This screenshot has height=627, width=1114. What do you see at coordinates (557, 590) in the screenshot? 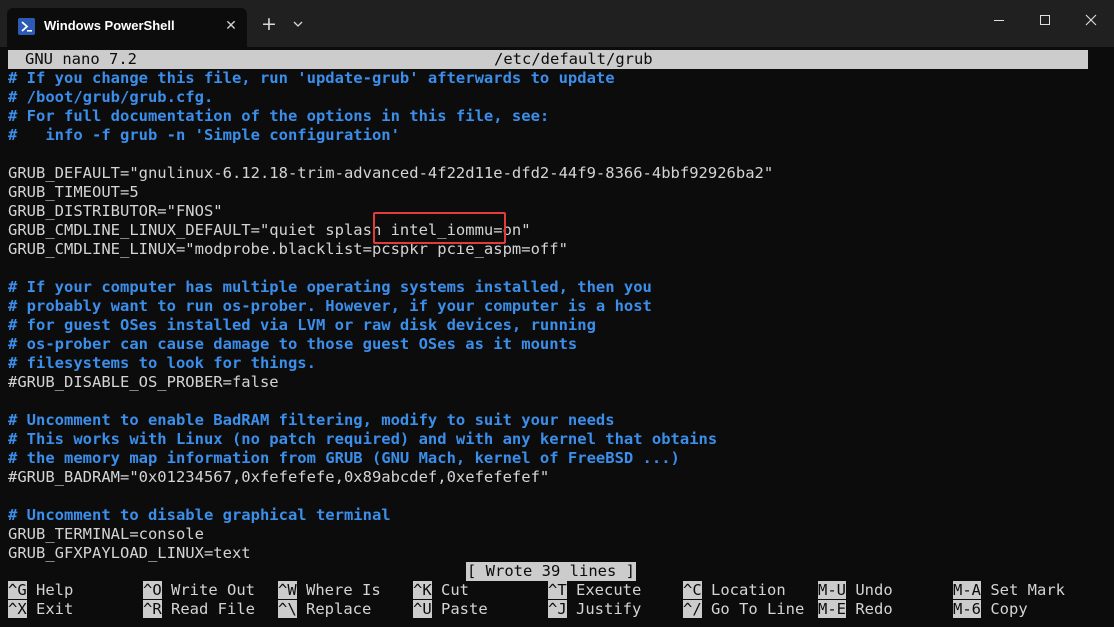
I see `shortcut-key: ^T` at bounding box center [557, 590].